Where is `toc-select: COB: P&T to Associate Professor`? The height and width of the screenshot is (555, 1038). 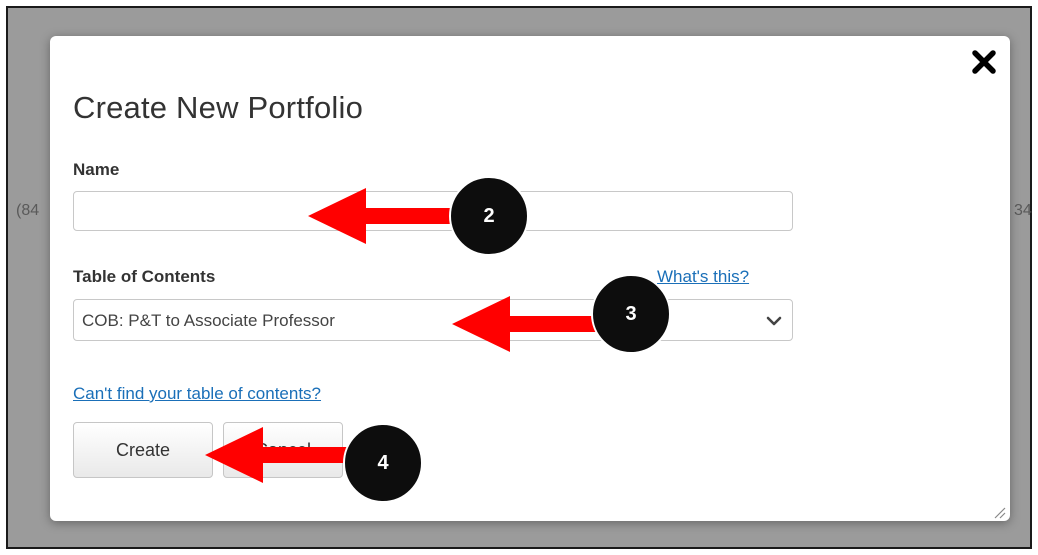
toc-select: COB: P&T to Associate Professor is located at coordinates (433, 320).